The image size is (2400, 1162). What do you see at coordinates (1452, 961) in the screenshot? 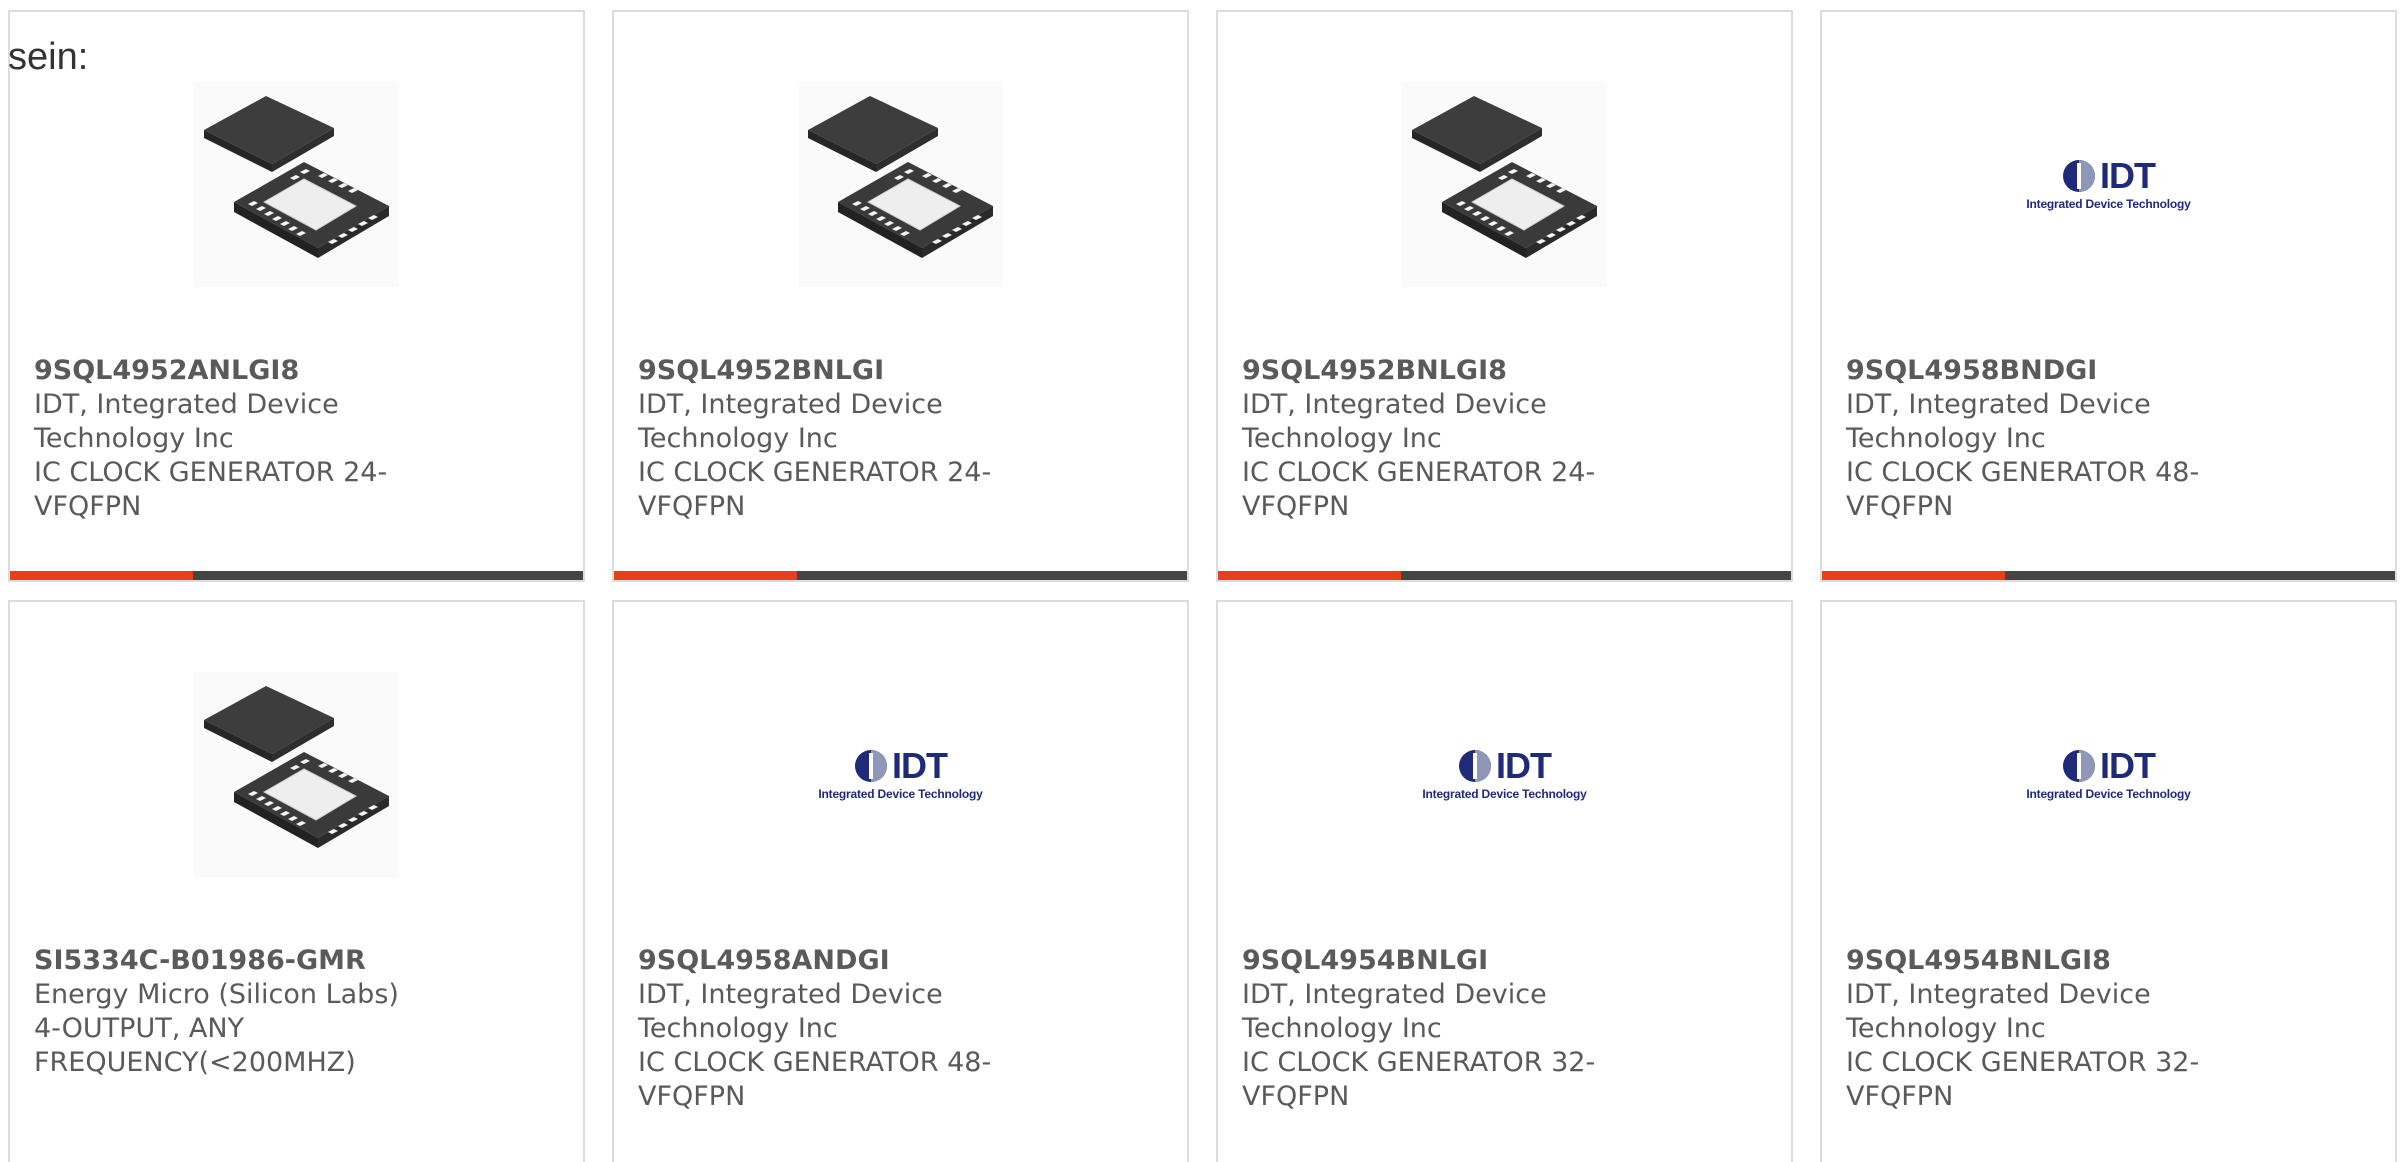
I see `part-number-link: 9SQL4954BNLGI` at bounding box center [1452, 961].